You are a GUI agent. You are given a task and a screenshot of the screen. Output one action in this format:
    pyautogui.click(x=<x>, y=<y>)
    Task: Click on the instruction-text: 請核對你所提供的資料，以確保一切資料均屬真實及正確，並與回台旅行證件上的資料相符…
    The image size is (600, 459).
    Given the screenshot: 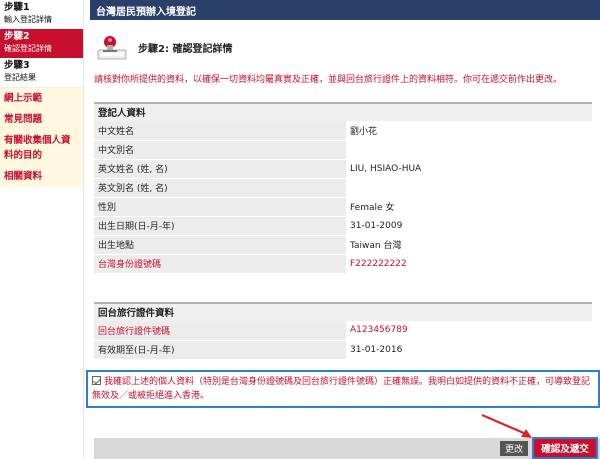 What is the action you would take?
    pyautogui.click(x=328, y=80)
    